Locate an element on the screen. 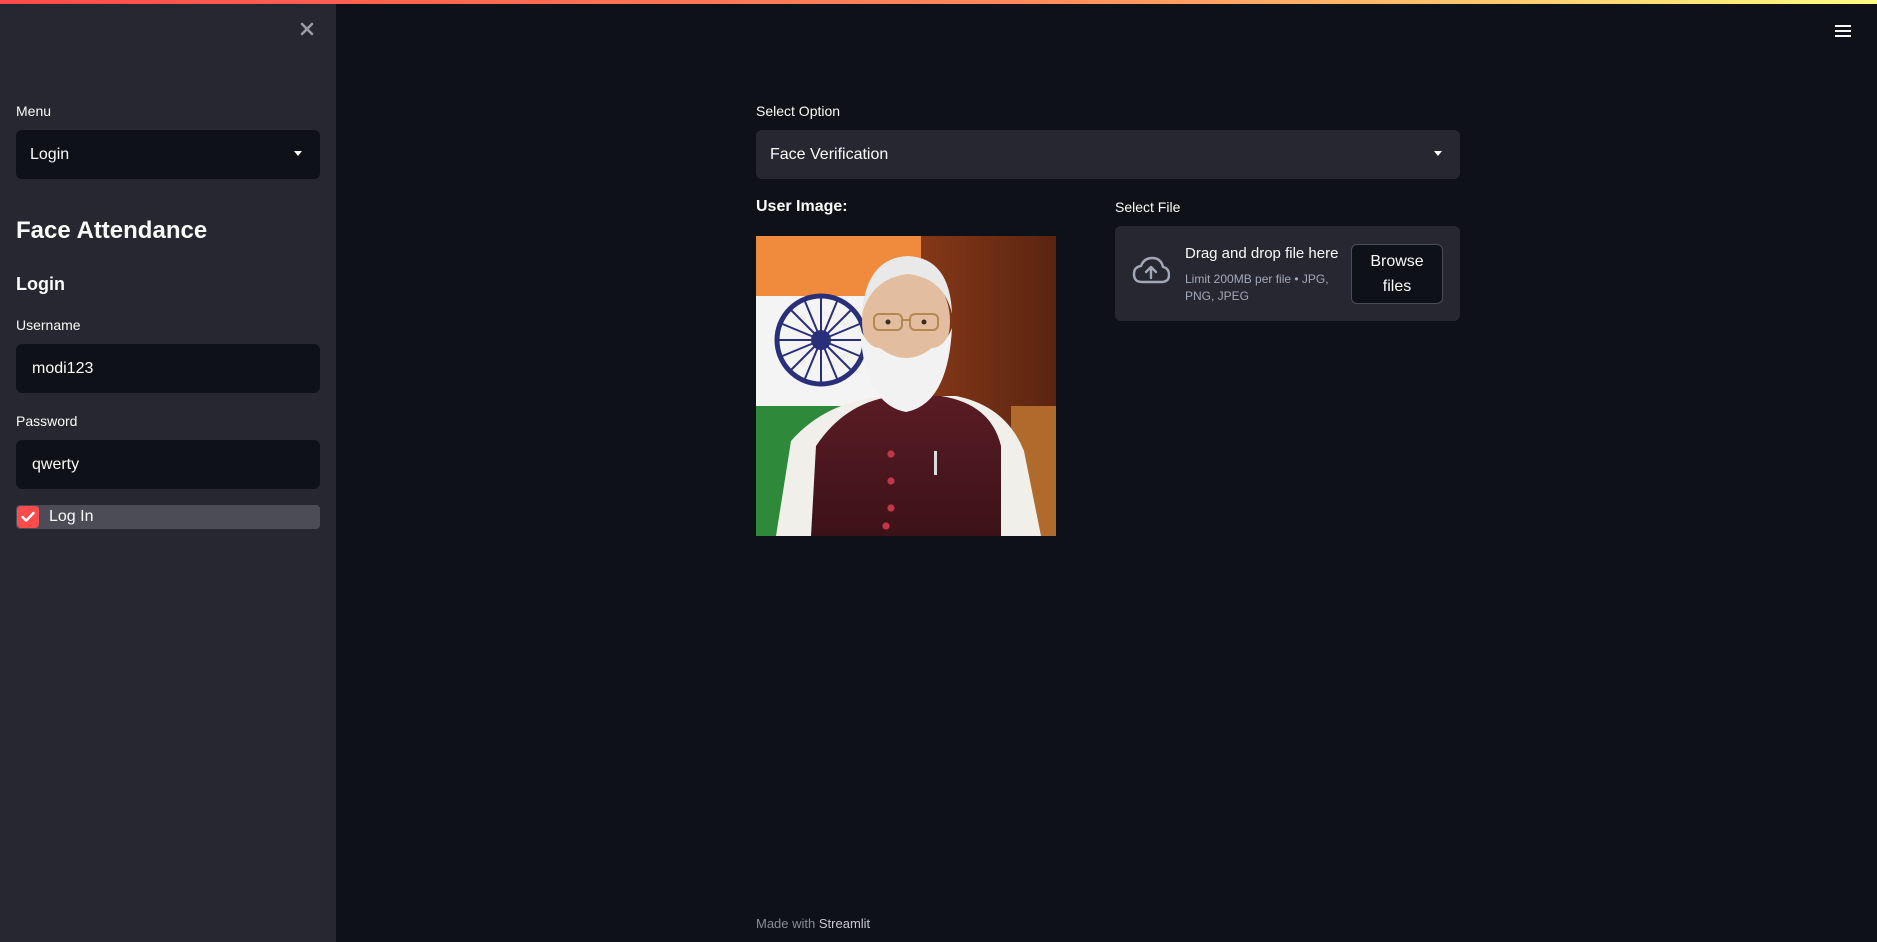  select-option-label: Select Option is located at coordinates (798, 111).